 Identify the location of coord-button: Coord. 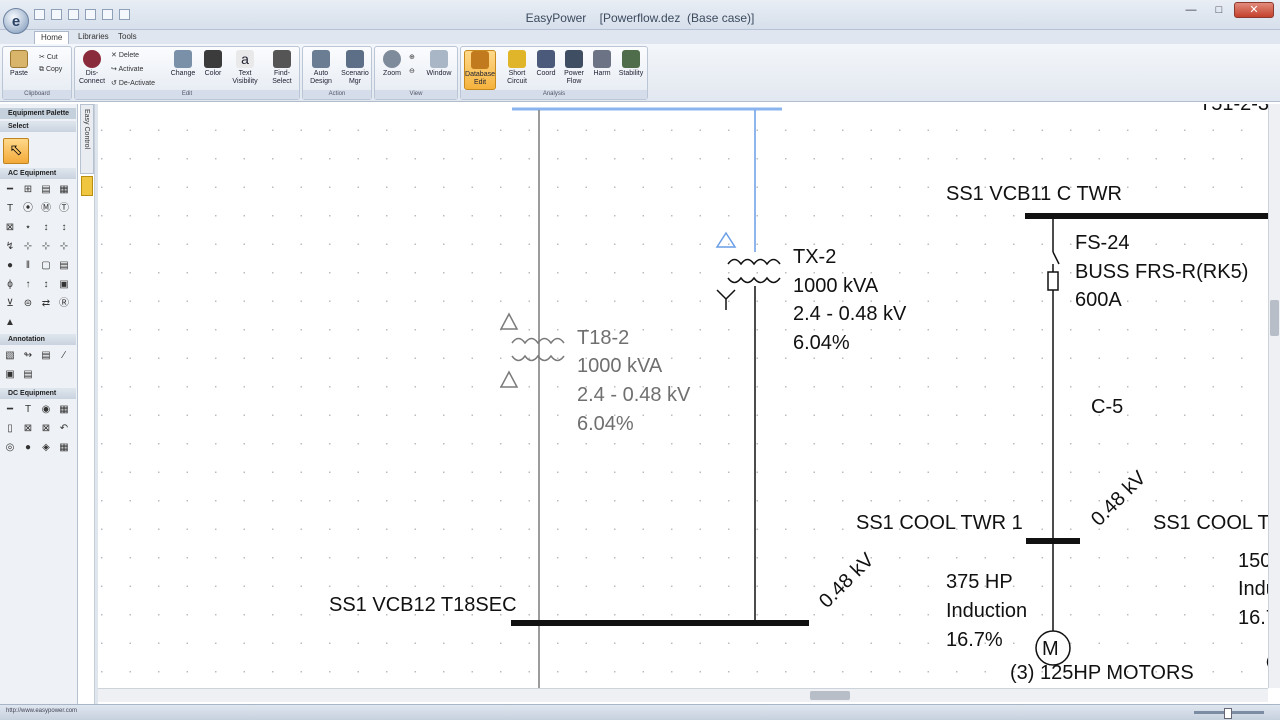
(546, 70).